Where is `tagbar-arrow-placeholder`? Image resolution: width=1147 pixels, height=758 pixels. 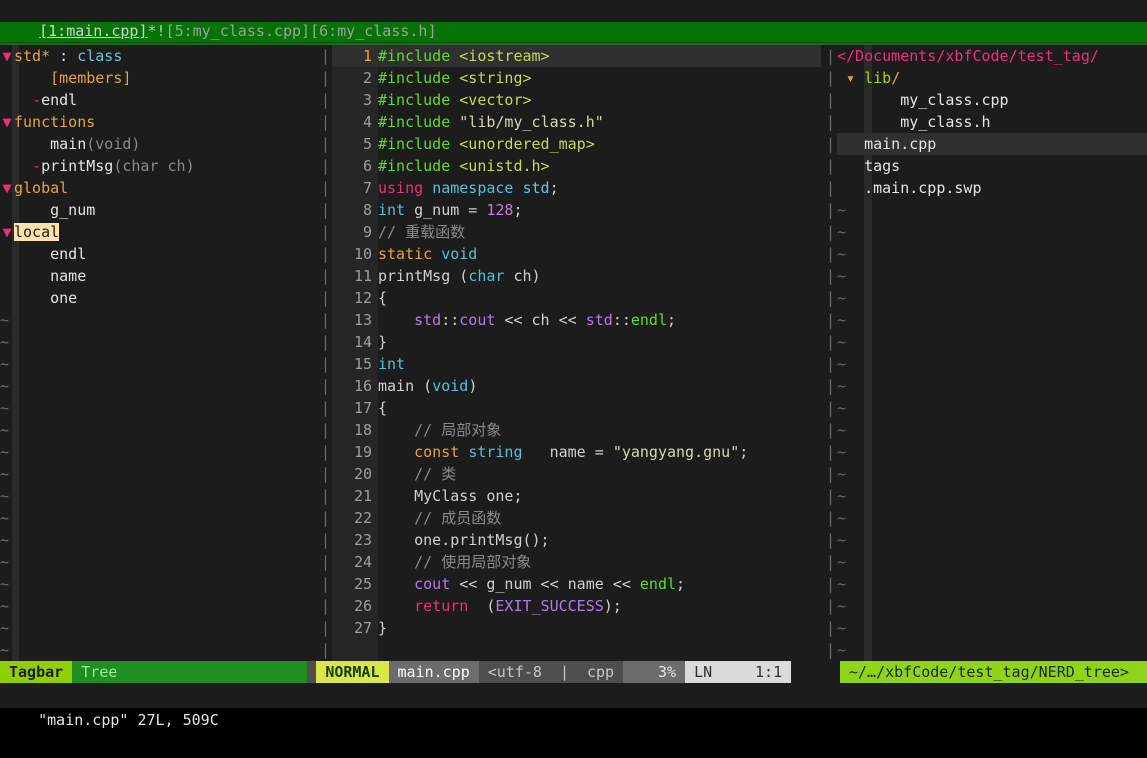 tagbar-arrow-placeholder is located at coordinates (7, 78).